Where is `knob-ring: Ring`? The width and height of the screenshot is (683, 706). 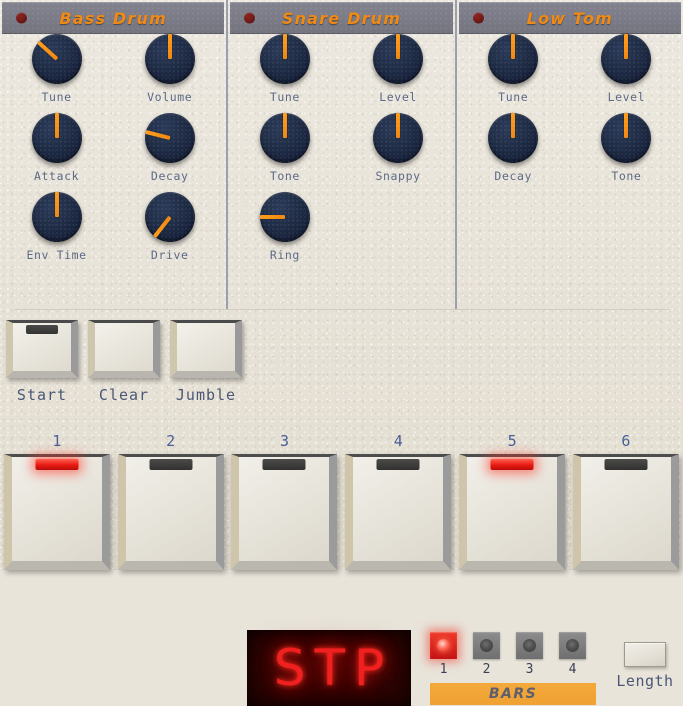
knob-ring: Ring is located at coordinates (284, 231).